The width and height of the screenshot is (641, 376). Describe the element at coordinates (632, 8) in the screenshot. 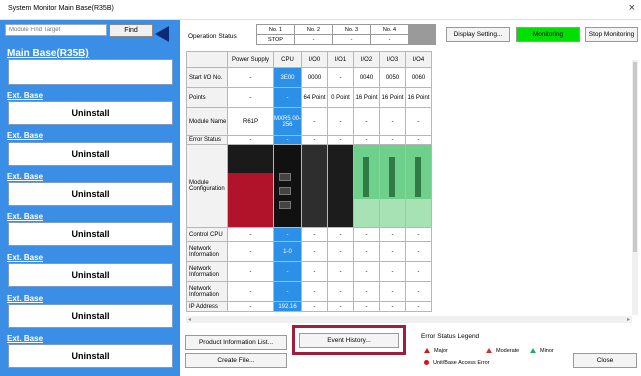

I see `close-icon: ×` at that location.